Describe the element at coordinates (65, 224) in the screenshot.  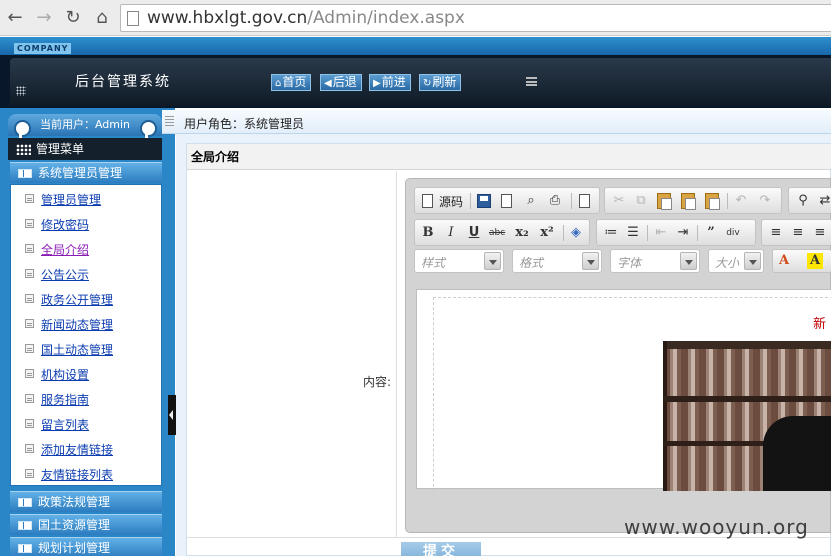
I see `sidebar-link-change-password: 修改密码` at that location.